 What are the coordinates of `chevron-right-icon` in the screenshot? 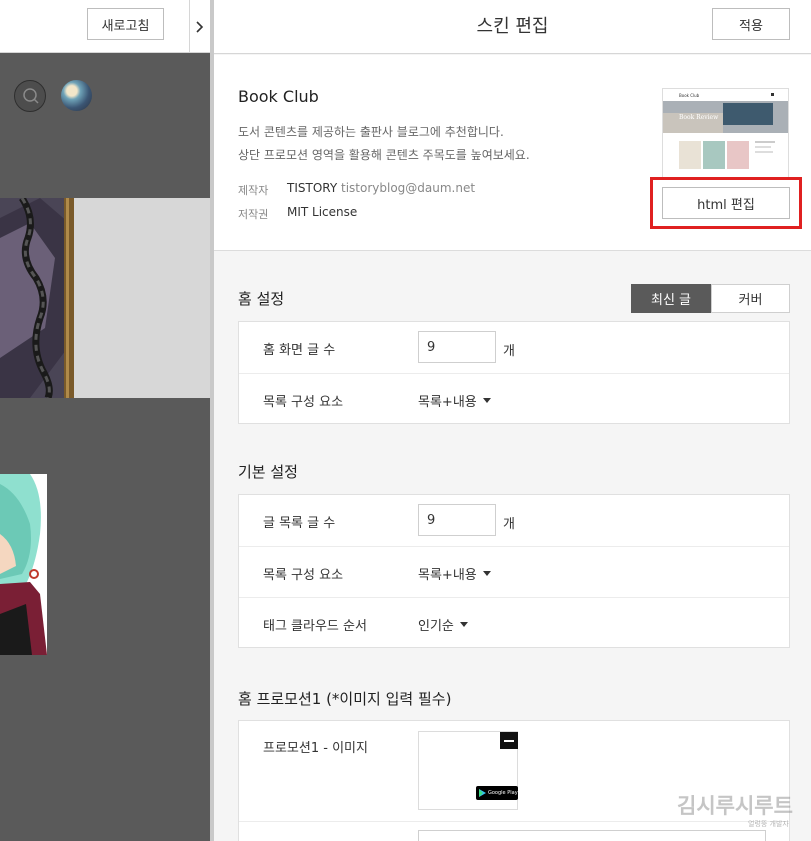 It's located at (200, 26).